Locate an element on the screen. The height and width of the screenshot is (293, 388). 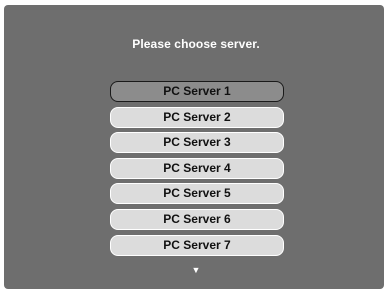
server-option-6: PC Server 6 is located at coordinates (197, 219).